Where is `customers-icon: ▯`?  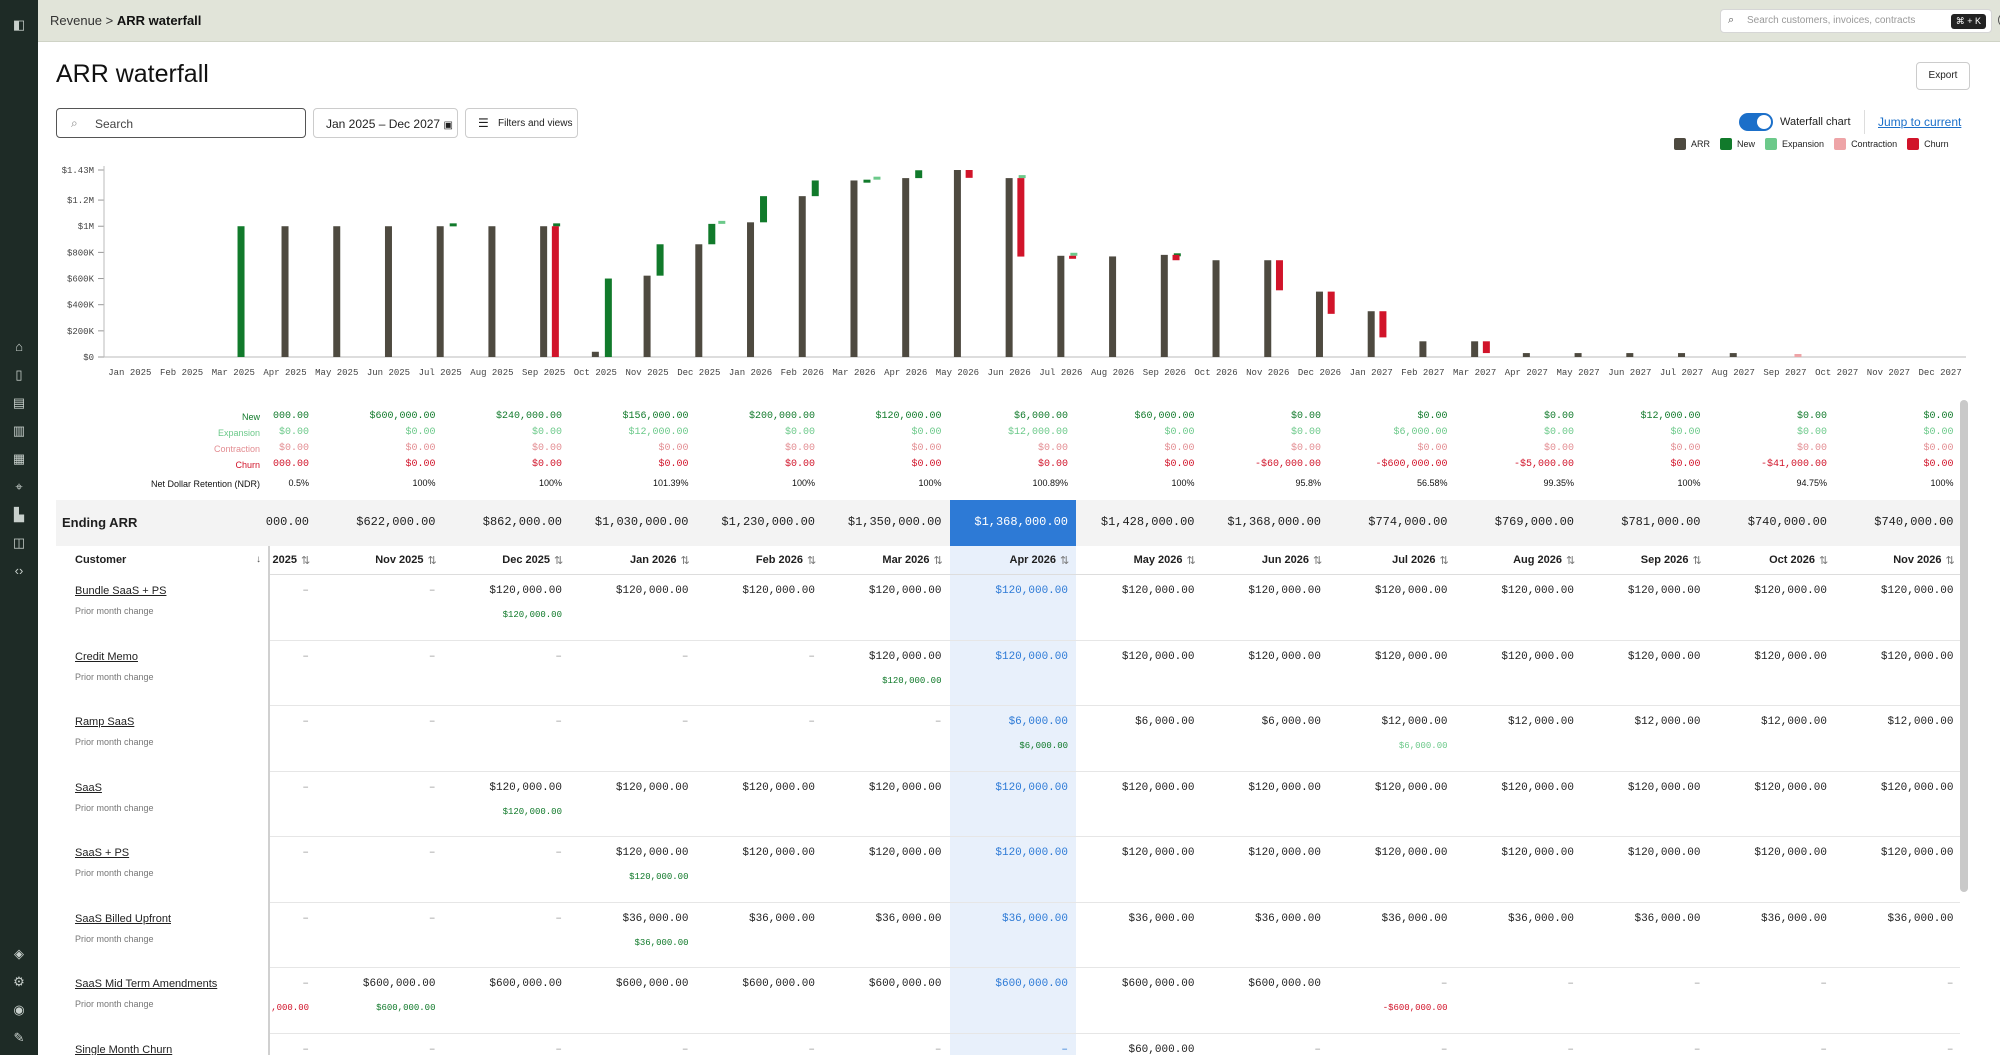 customers-icon: ▯ is located at coordinates (19, 375).